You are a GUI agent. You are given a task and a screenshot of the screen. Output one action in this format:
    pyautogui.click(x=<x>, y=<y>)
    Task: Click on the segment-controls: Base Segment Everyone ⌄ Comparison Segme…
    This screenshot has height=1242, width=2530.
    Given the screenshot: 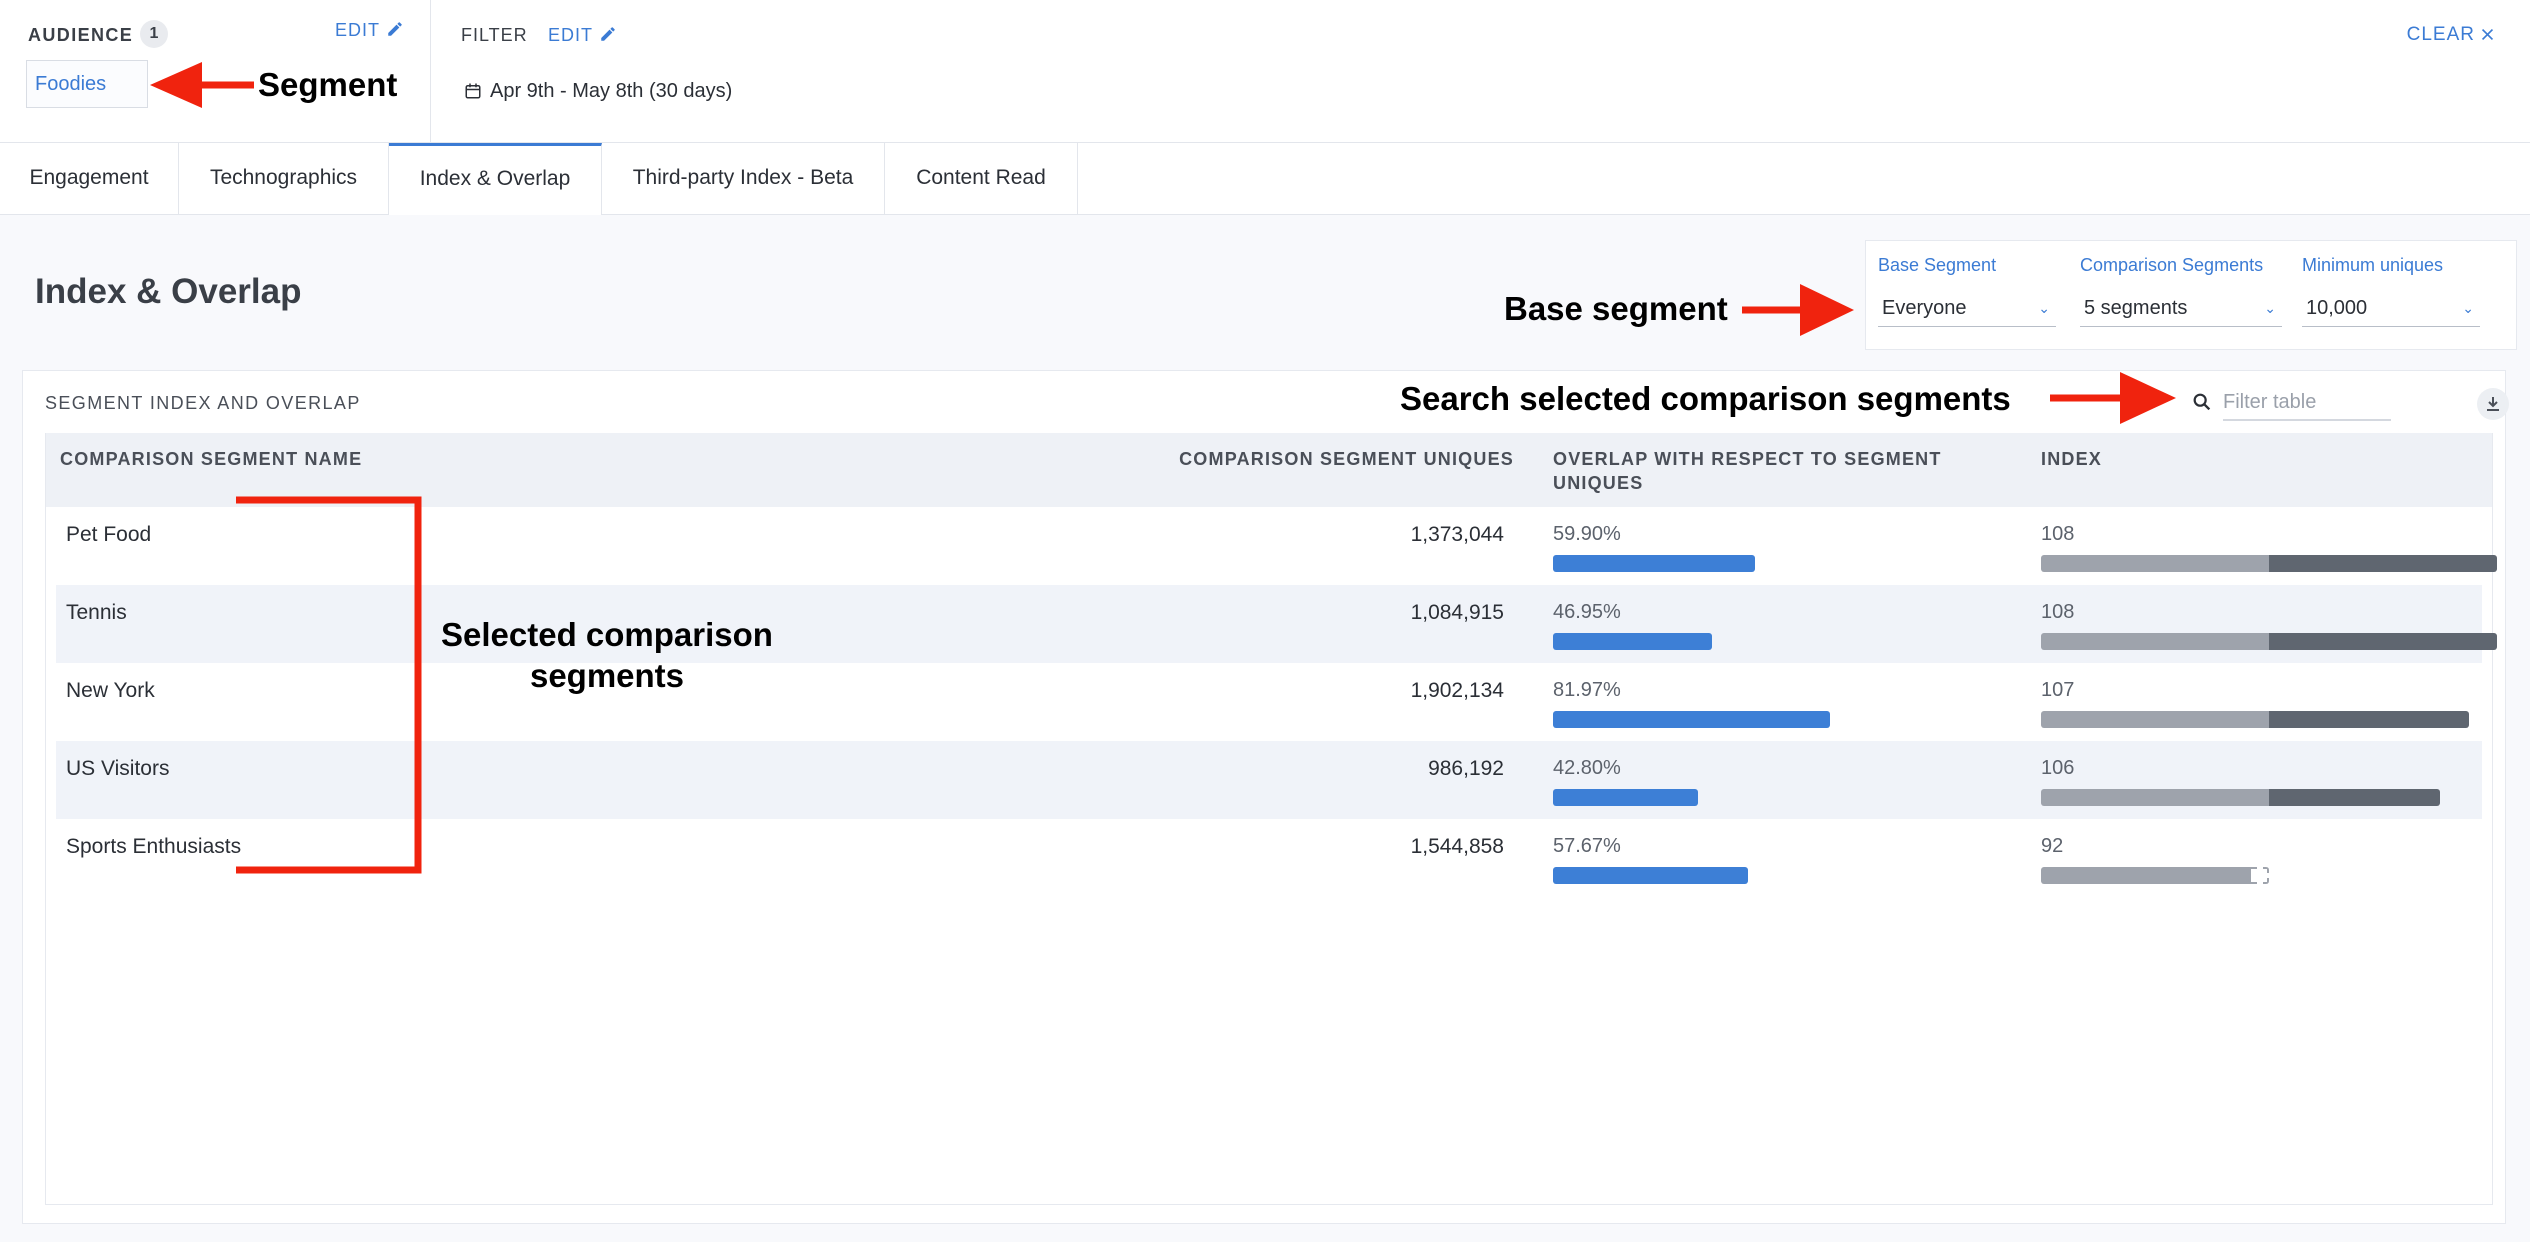 What is the action you would take?
    pyautogui.click(x=2191, y=295)
    